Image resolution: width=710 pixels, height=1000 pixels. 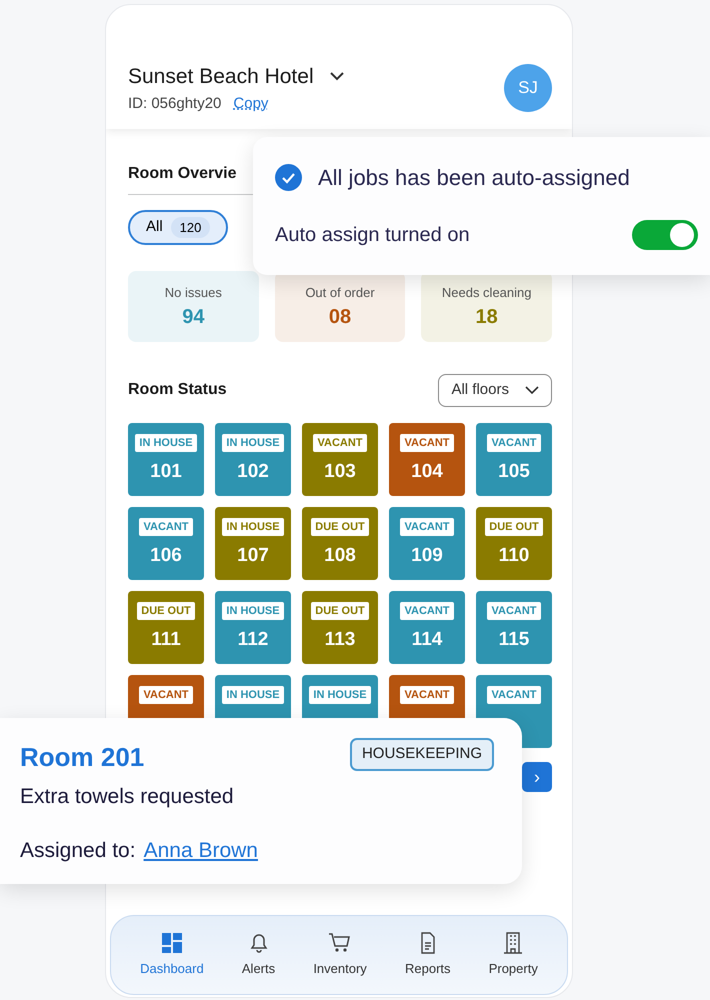 What do you see at coordinates (514, 556) in the screenshot?
I see `room-number: 110` at bounding box center [514, 556].